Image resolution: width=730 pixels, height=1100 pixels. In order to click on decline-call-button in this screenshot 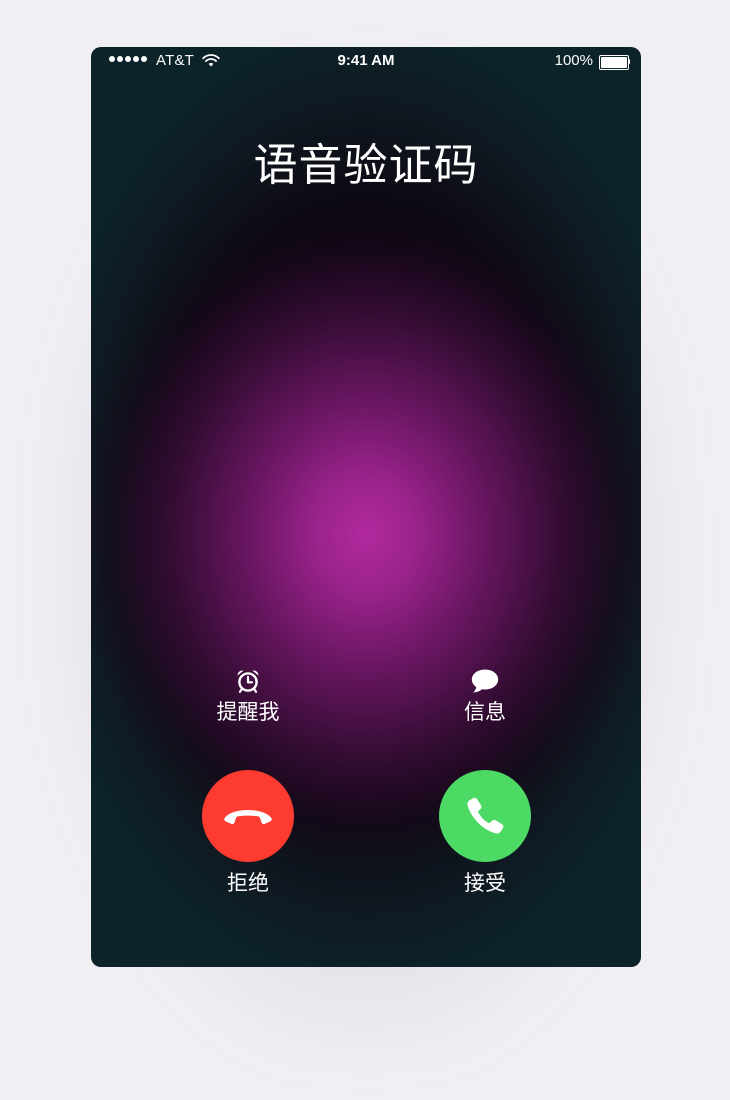, I will do `click(248, 816)`.